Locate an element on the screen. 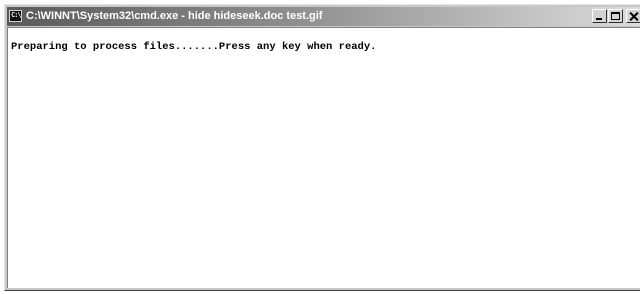 This screenshot has width=640, height=294. close-icon is located at coordinates (634, 16).